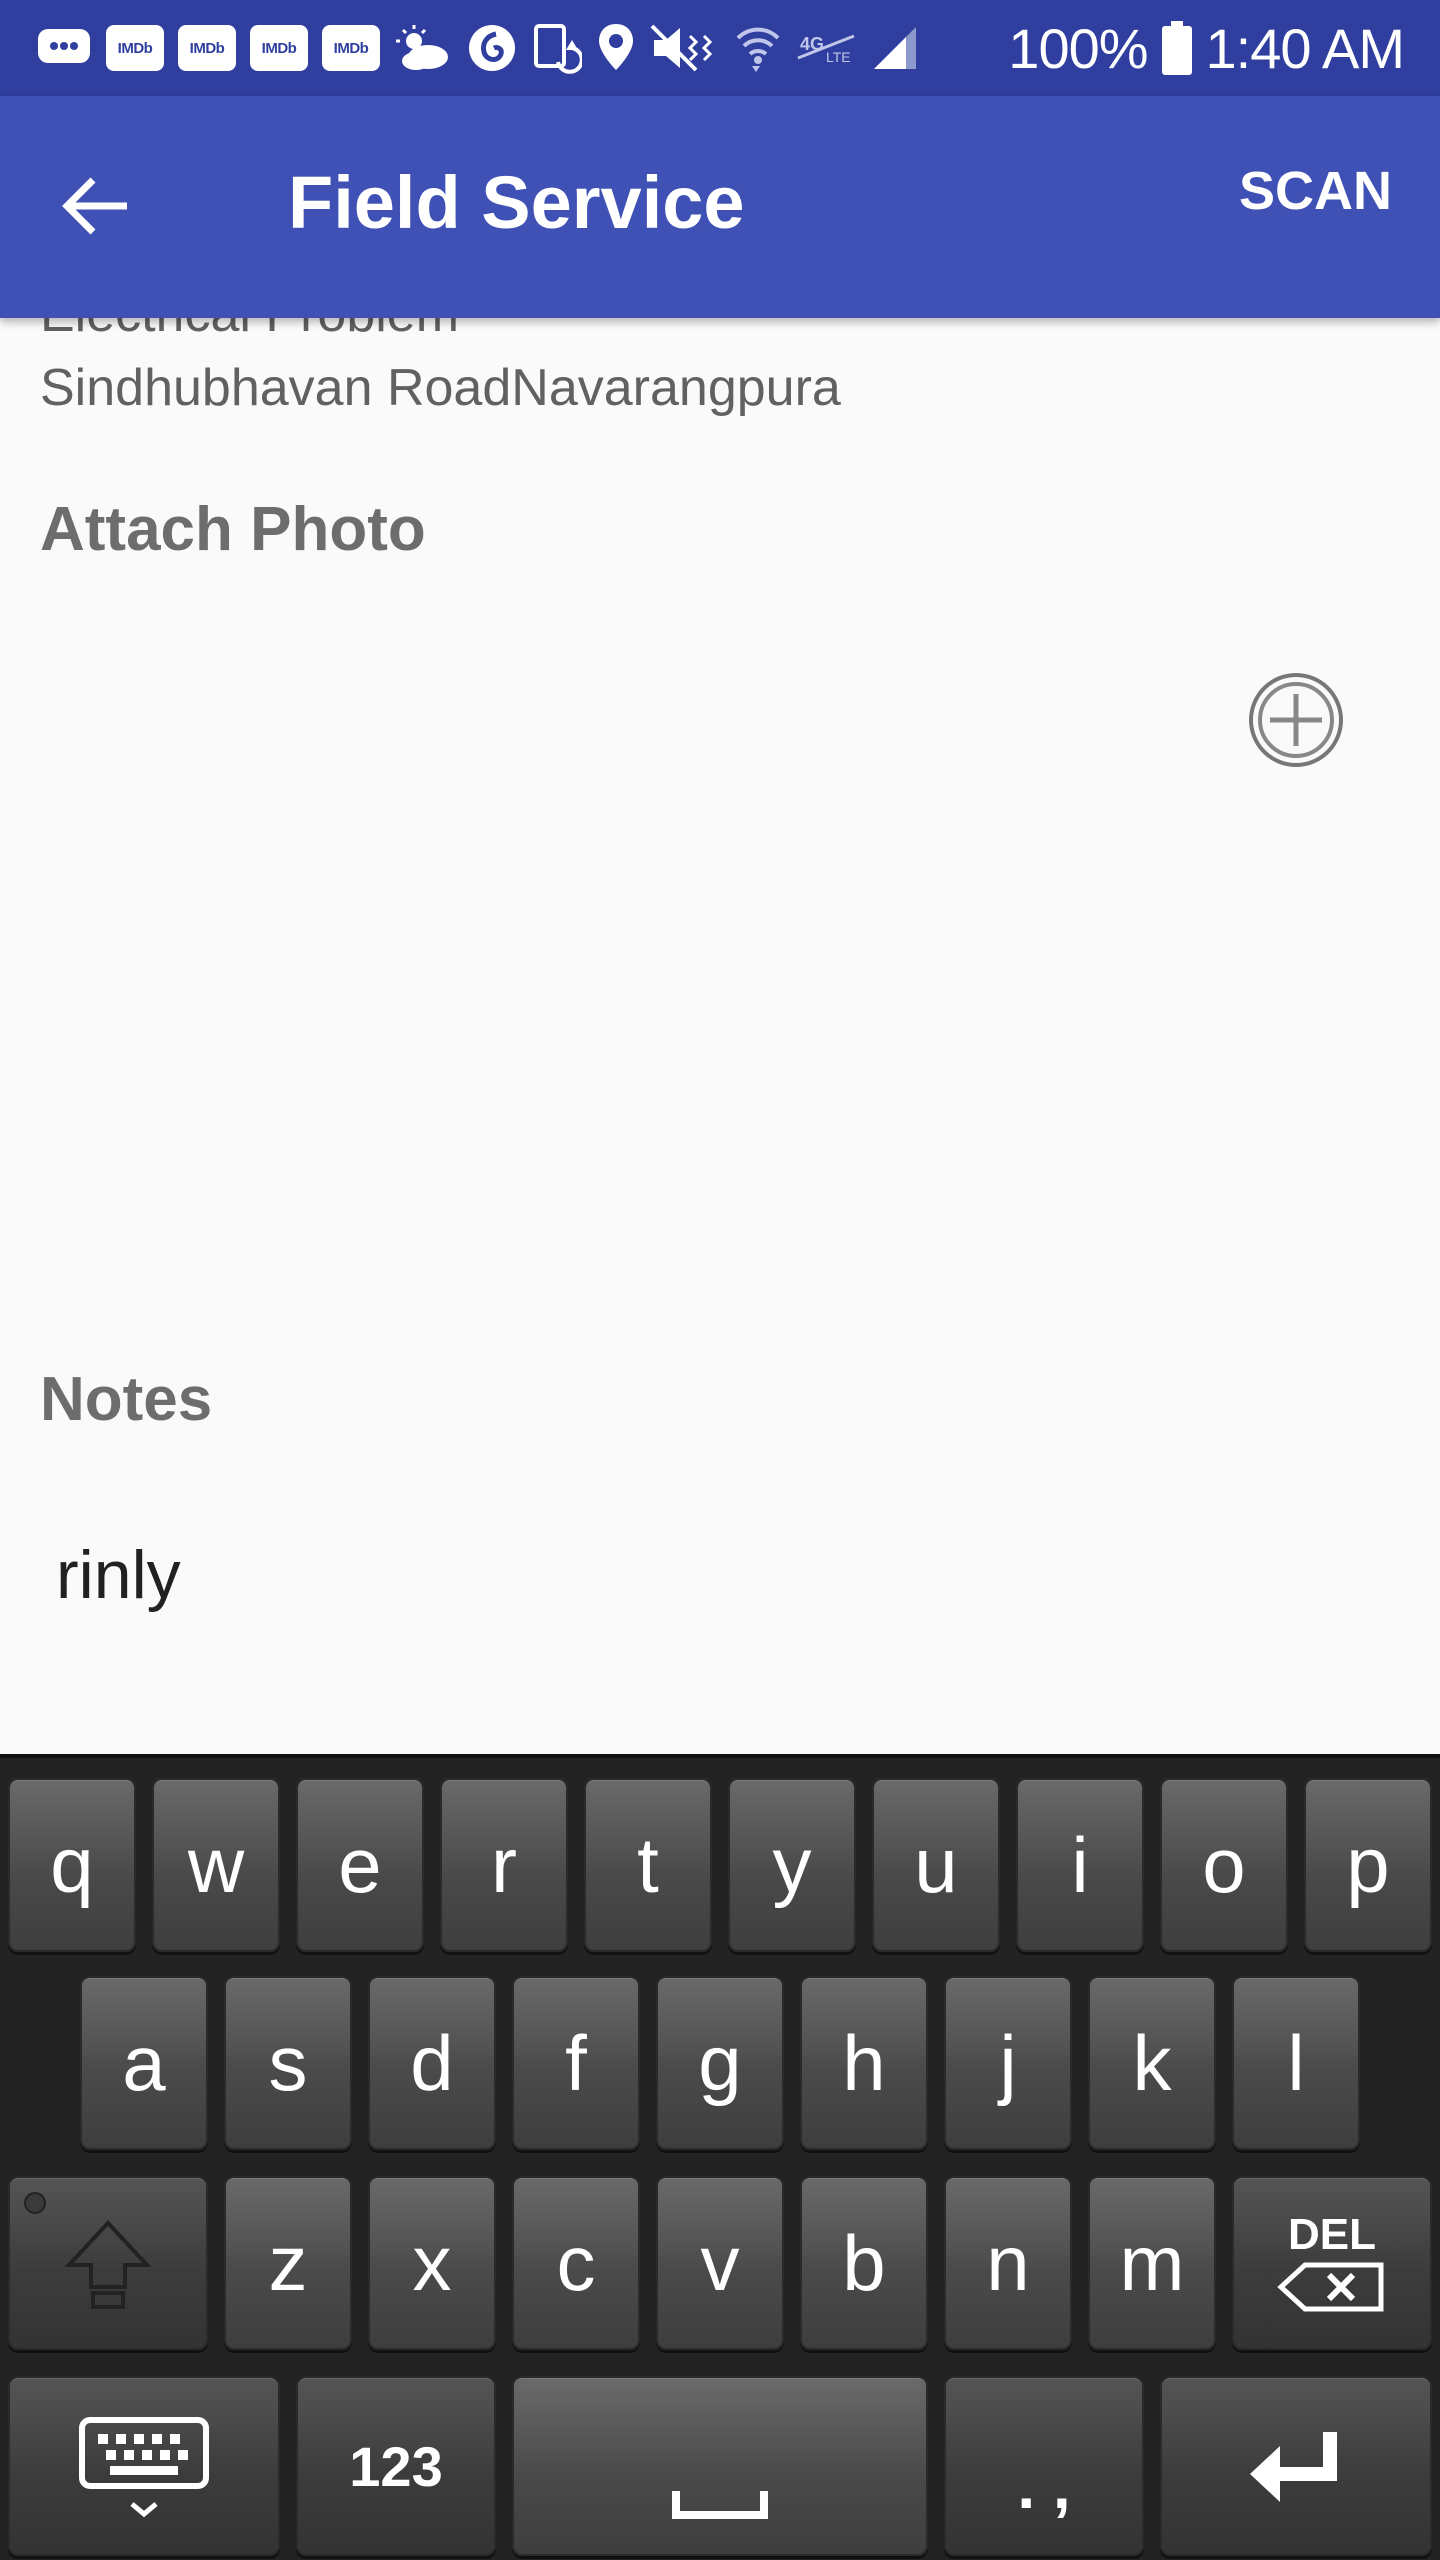 The image size is (1440, 2560). I want to click on key-w: w, so click(216, 1865).